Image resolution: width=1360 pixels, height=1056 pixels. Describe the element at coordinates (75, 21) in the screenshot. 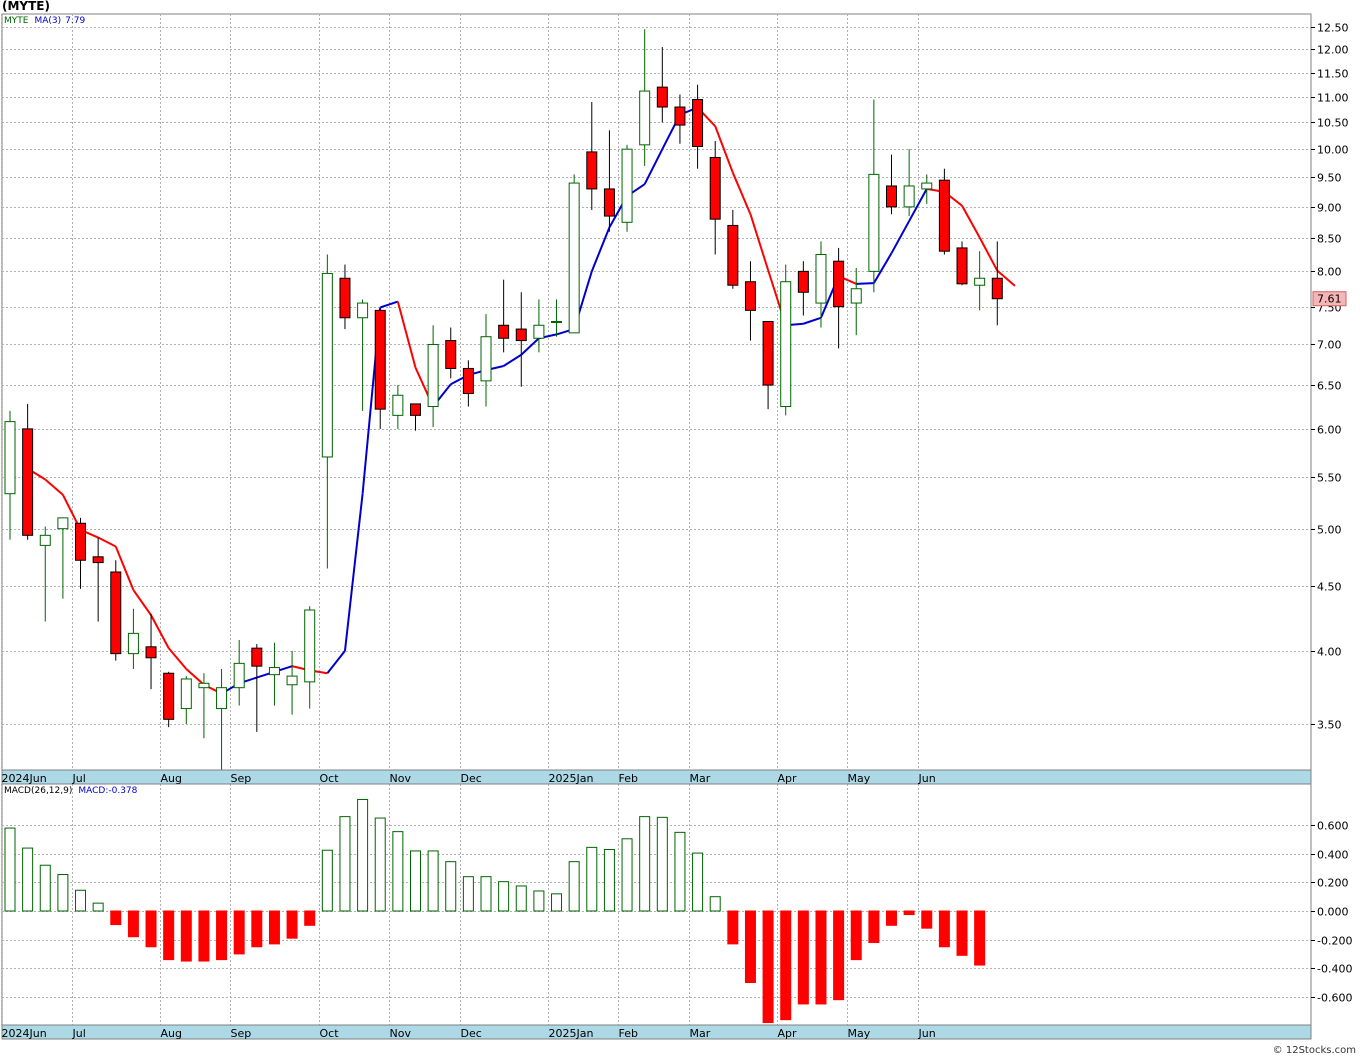

I see `legend-ma-value: 7.79` at that location.